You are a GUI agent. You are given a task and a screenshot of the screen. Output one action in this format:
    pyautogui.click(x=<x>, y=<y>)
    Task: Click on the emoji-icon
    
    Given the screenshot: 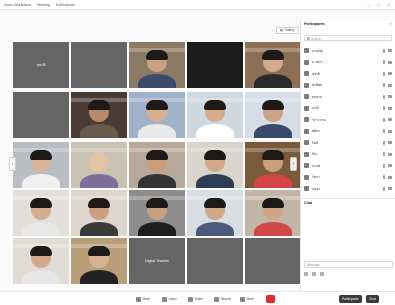 What is the action you would take?
    pyautogui.click(x=306, y=274)
    